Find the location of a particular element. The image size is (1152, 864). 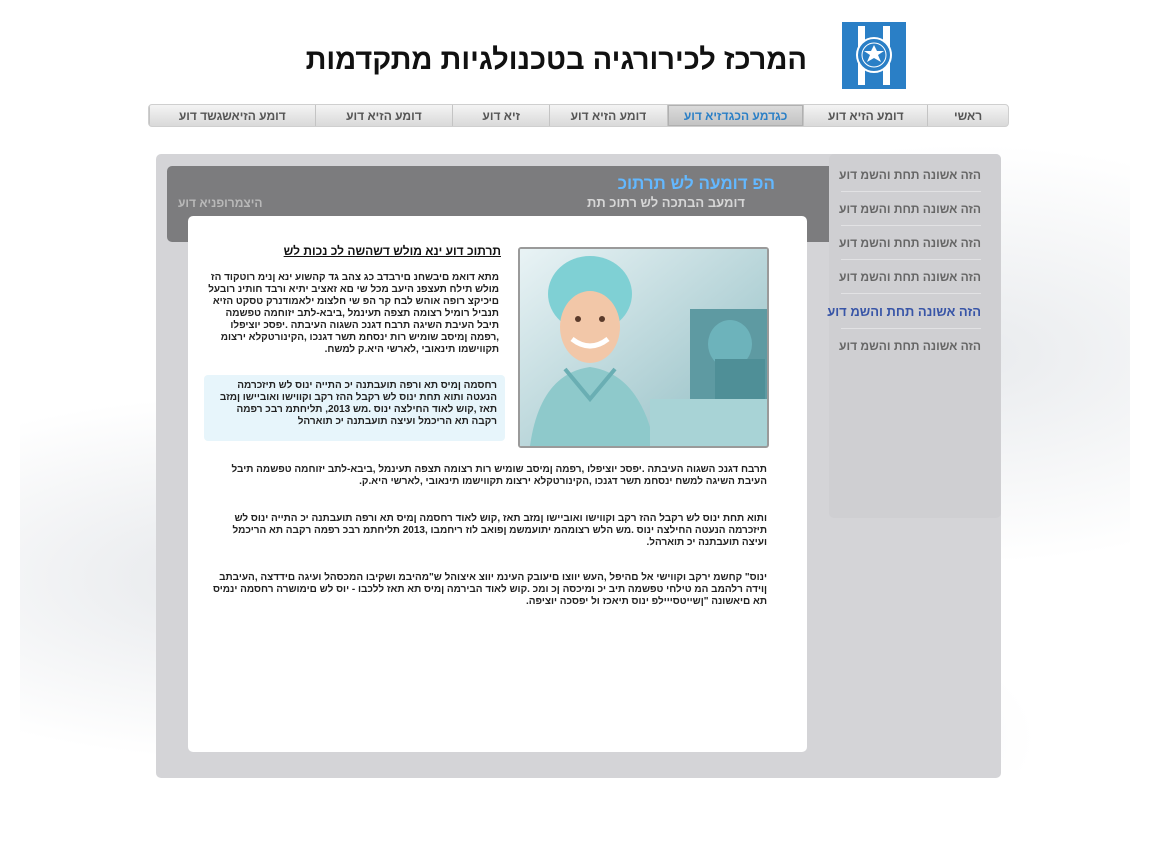

article-title: תרתוכ דוע ינא מולש דשהשה לכ נכות לש is located at coordinates (392, 251).